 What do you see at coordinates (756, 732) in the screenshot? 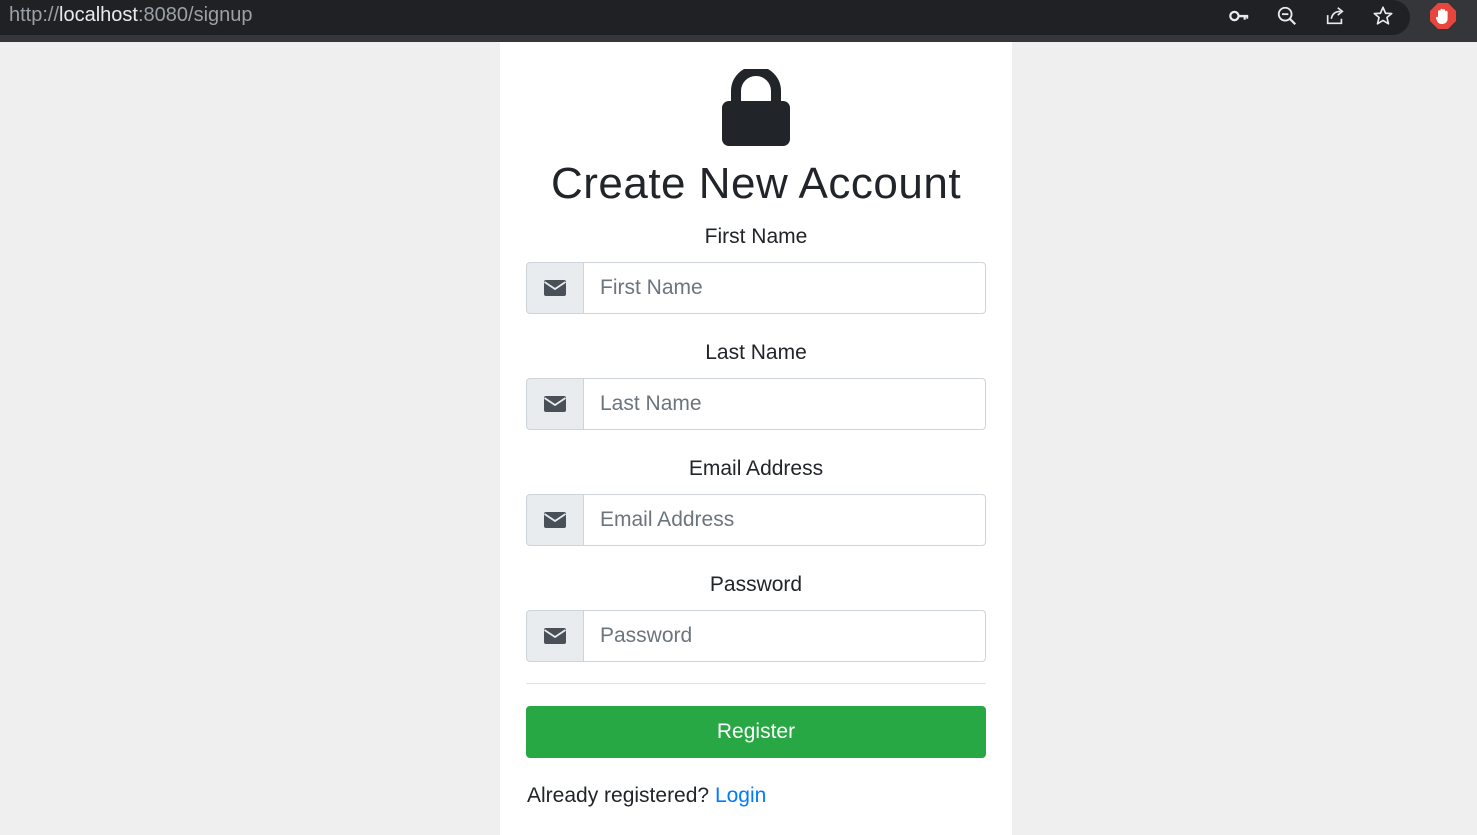
I see `register-button: Register` at bounding box center [756, 732].